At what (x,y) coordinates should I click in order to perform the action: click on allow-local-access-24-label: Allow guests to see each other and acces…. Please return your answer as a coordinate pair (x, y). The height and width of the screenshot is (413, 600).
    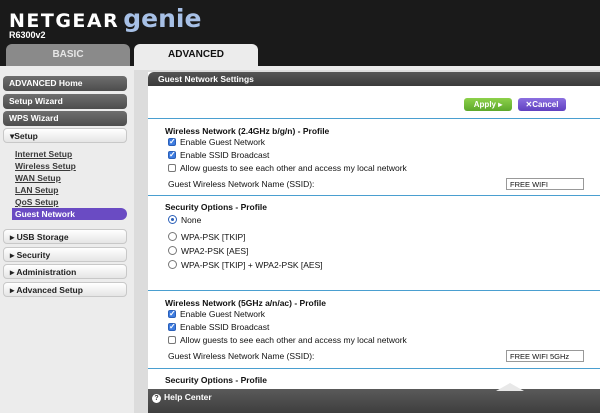
    Looking at the image, I should click on (293, 168).